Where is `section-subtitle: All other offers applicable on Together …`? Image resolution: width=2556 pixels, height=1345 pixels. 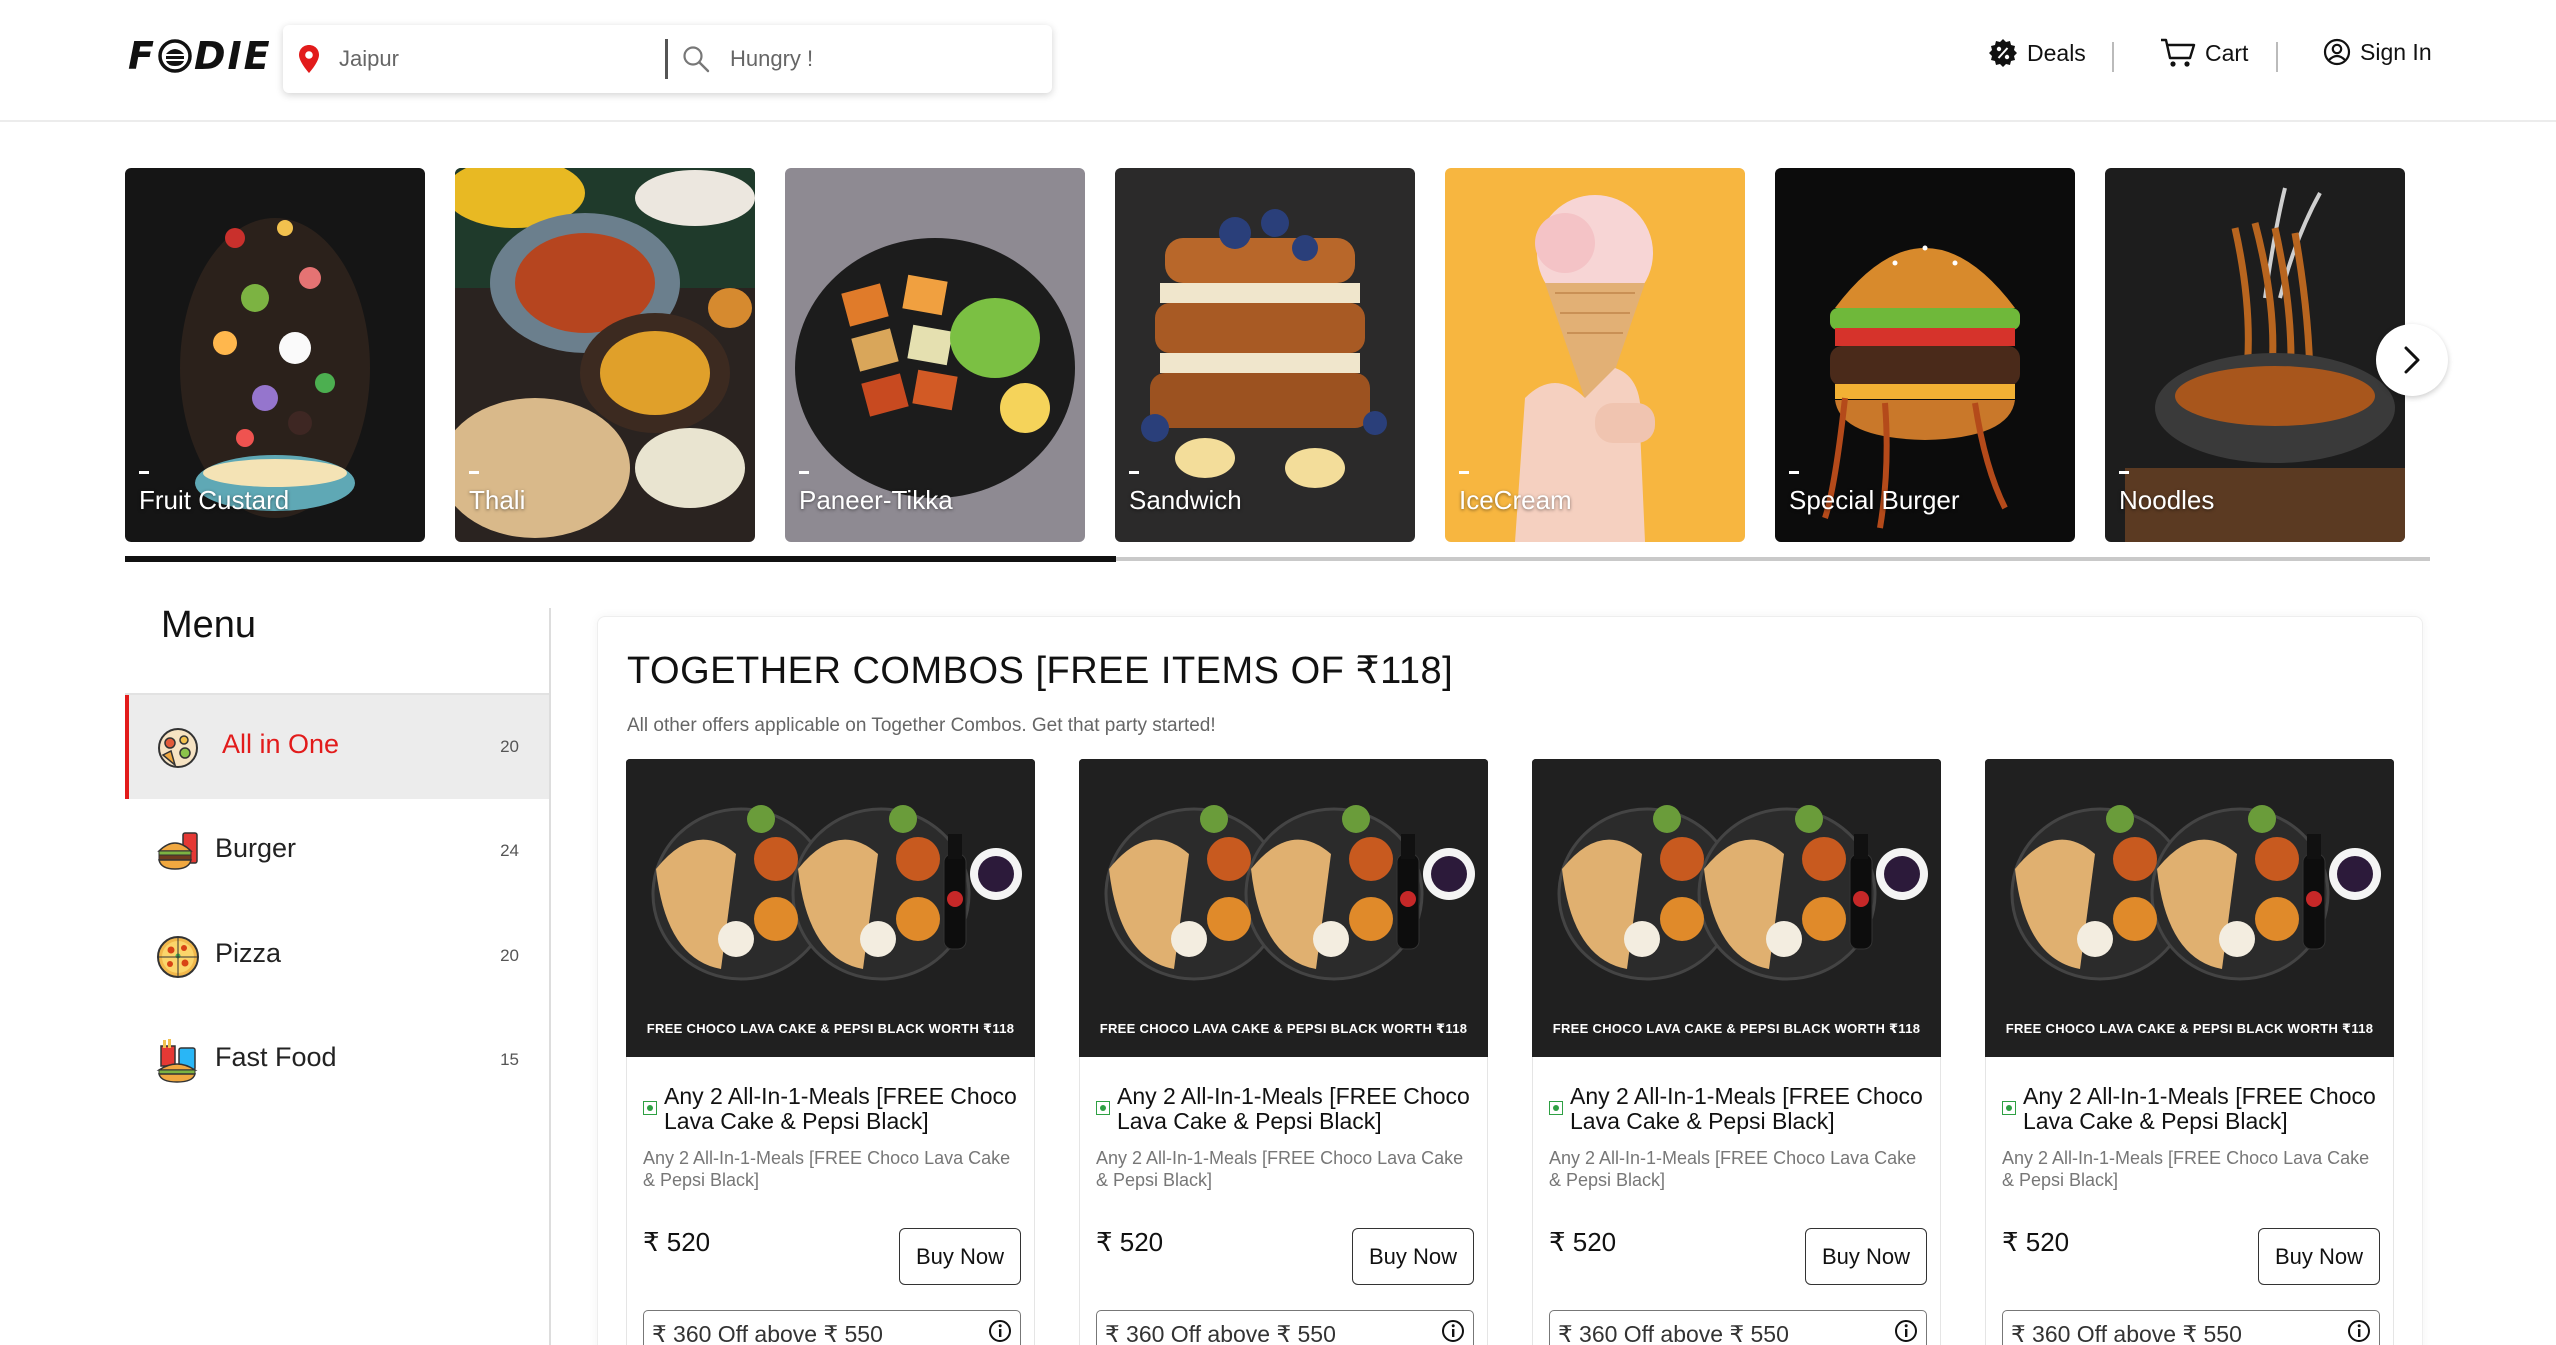
section-subtitle: All other offers applicable on Together … is located at coordinates (921, 725).